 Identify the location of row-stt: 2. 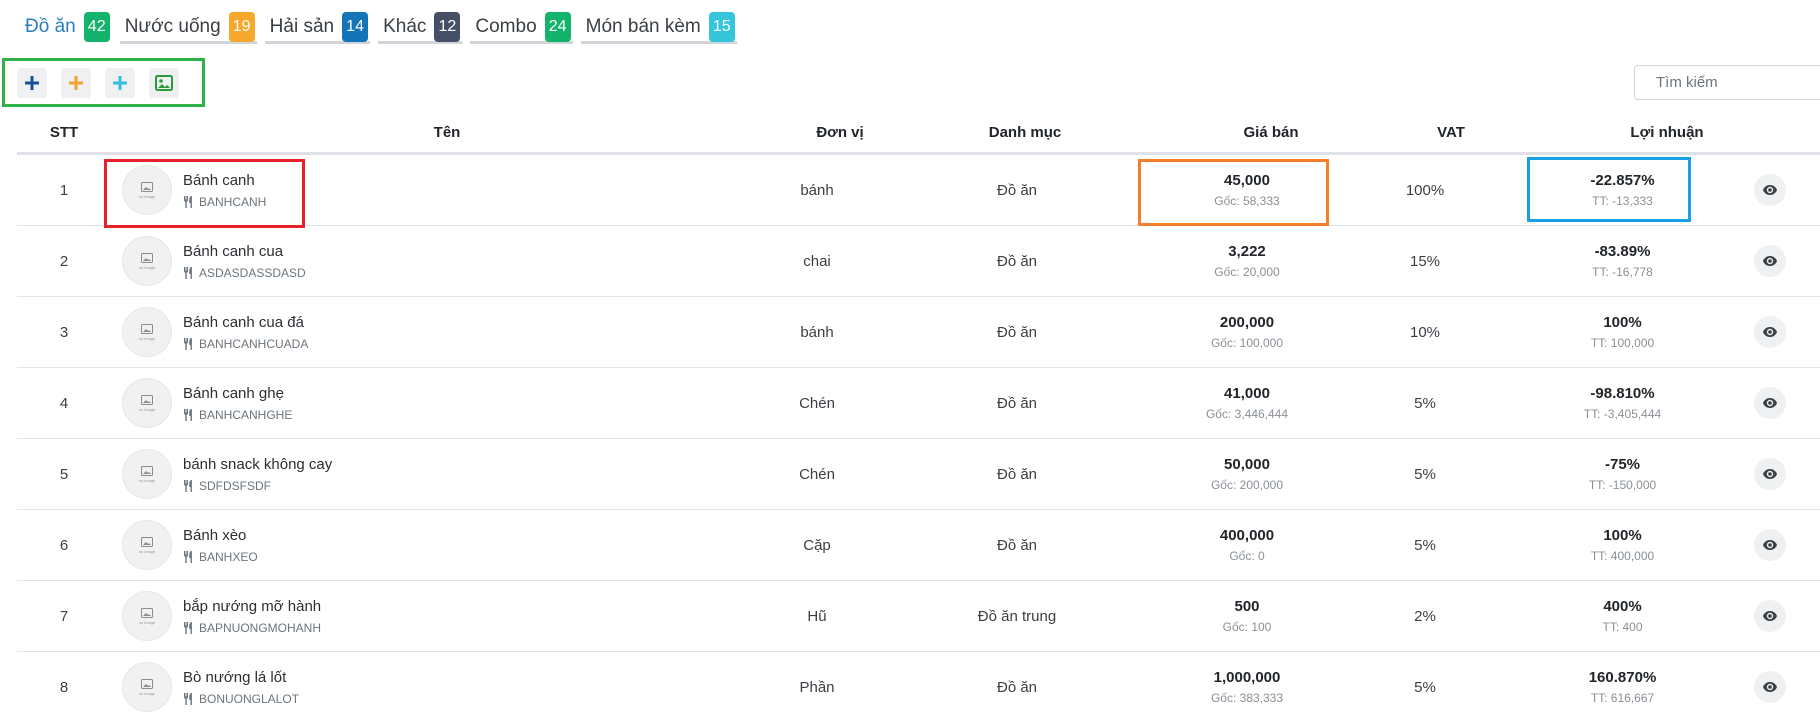
(64, 261).